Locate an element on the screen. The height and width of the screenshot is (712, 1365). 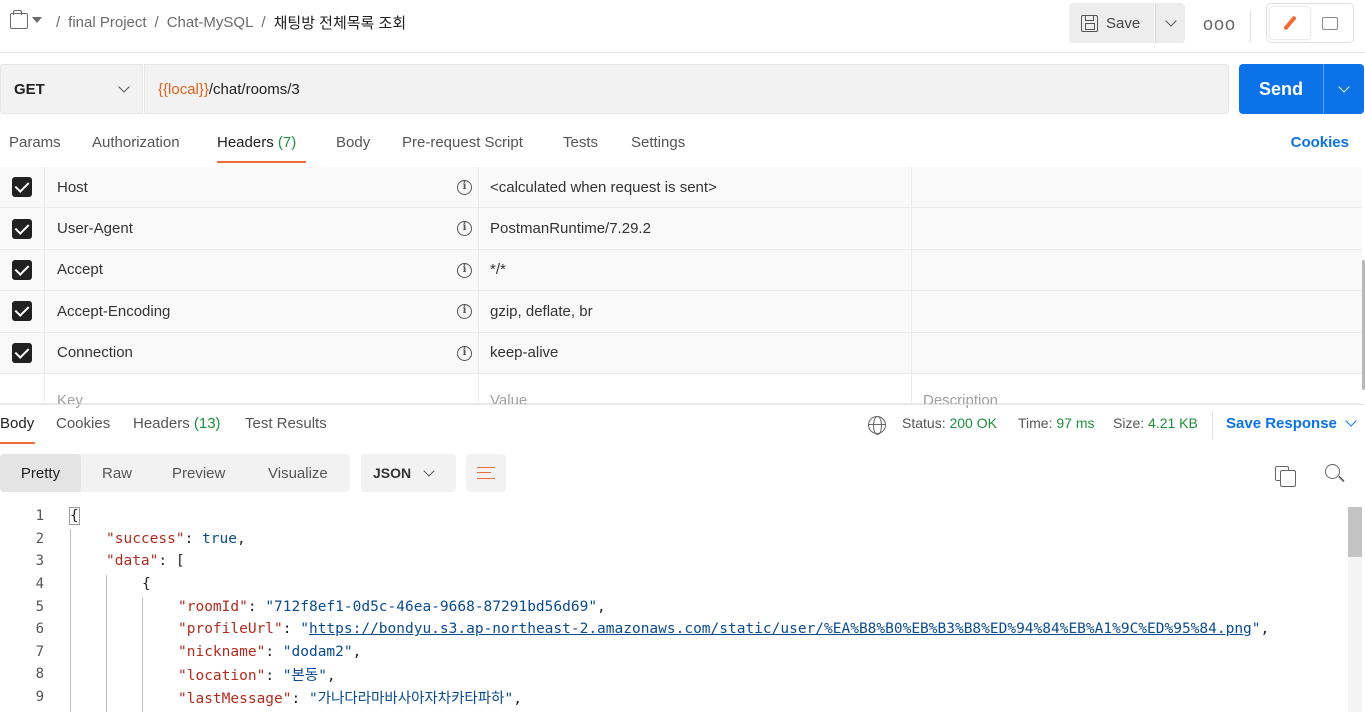
save-group: Save is located at coordinates (1127, 23).